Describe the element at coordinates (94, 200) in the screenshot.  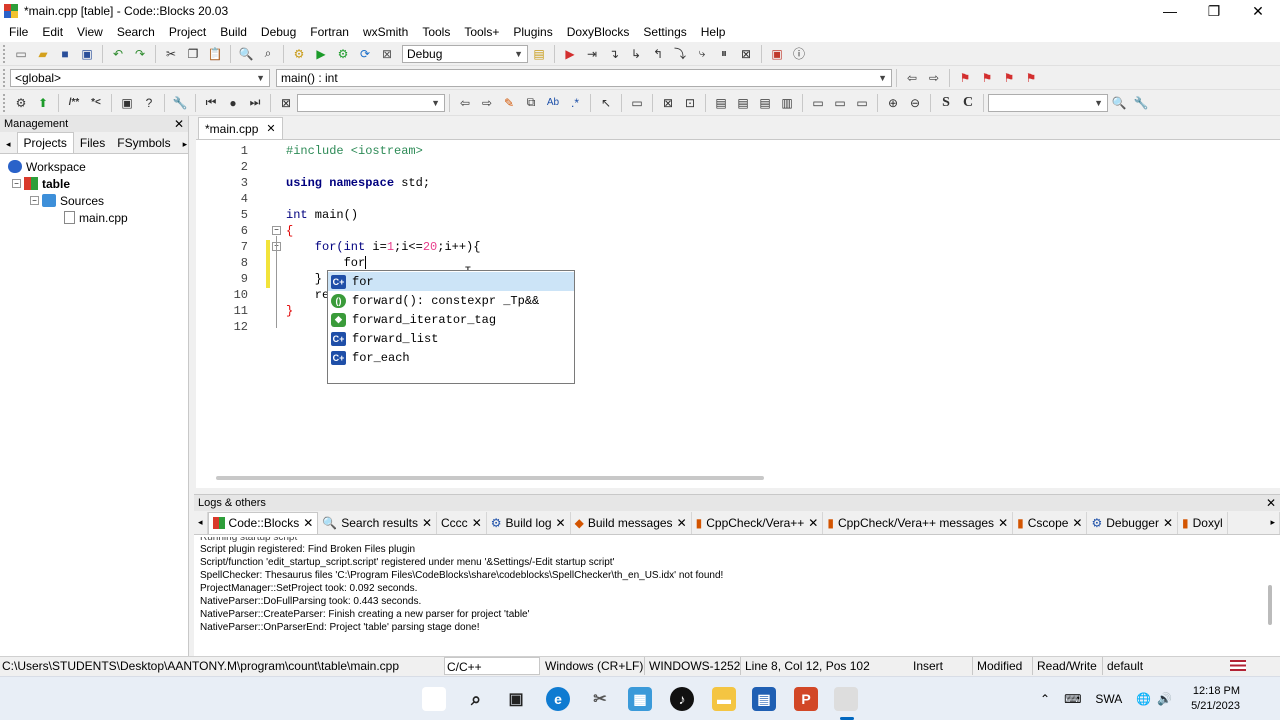
I see `tree-folder-sources: − Sources` at that location.